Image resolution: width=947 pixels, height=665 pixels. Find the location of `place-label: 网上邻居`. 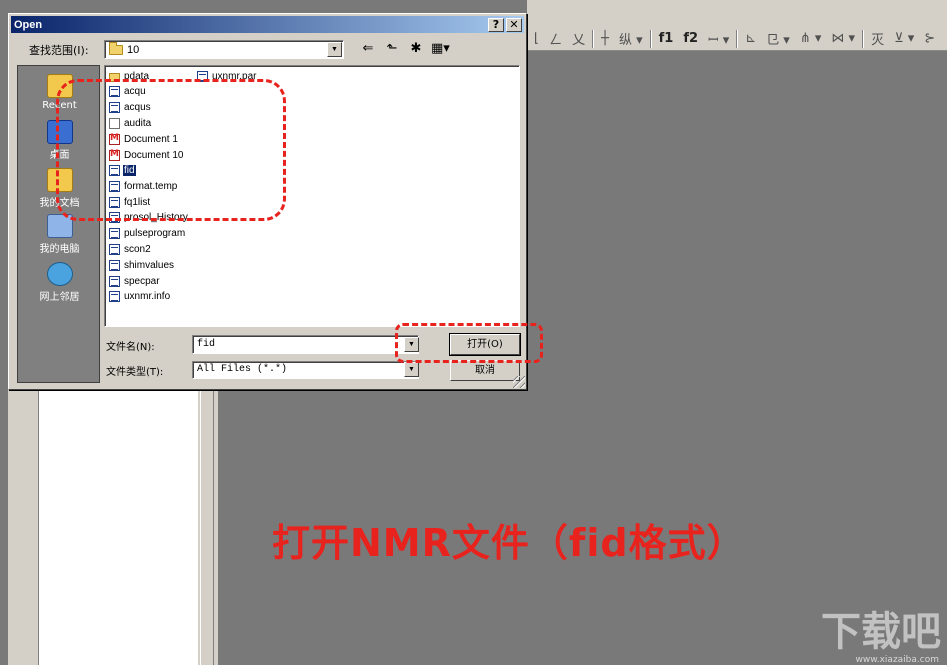

place-label: 网上邻居 is located at coordinates (59, 297).